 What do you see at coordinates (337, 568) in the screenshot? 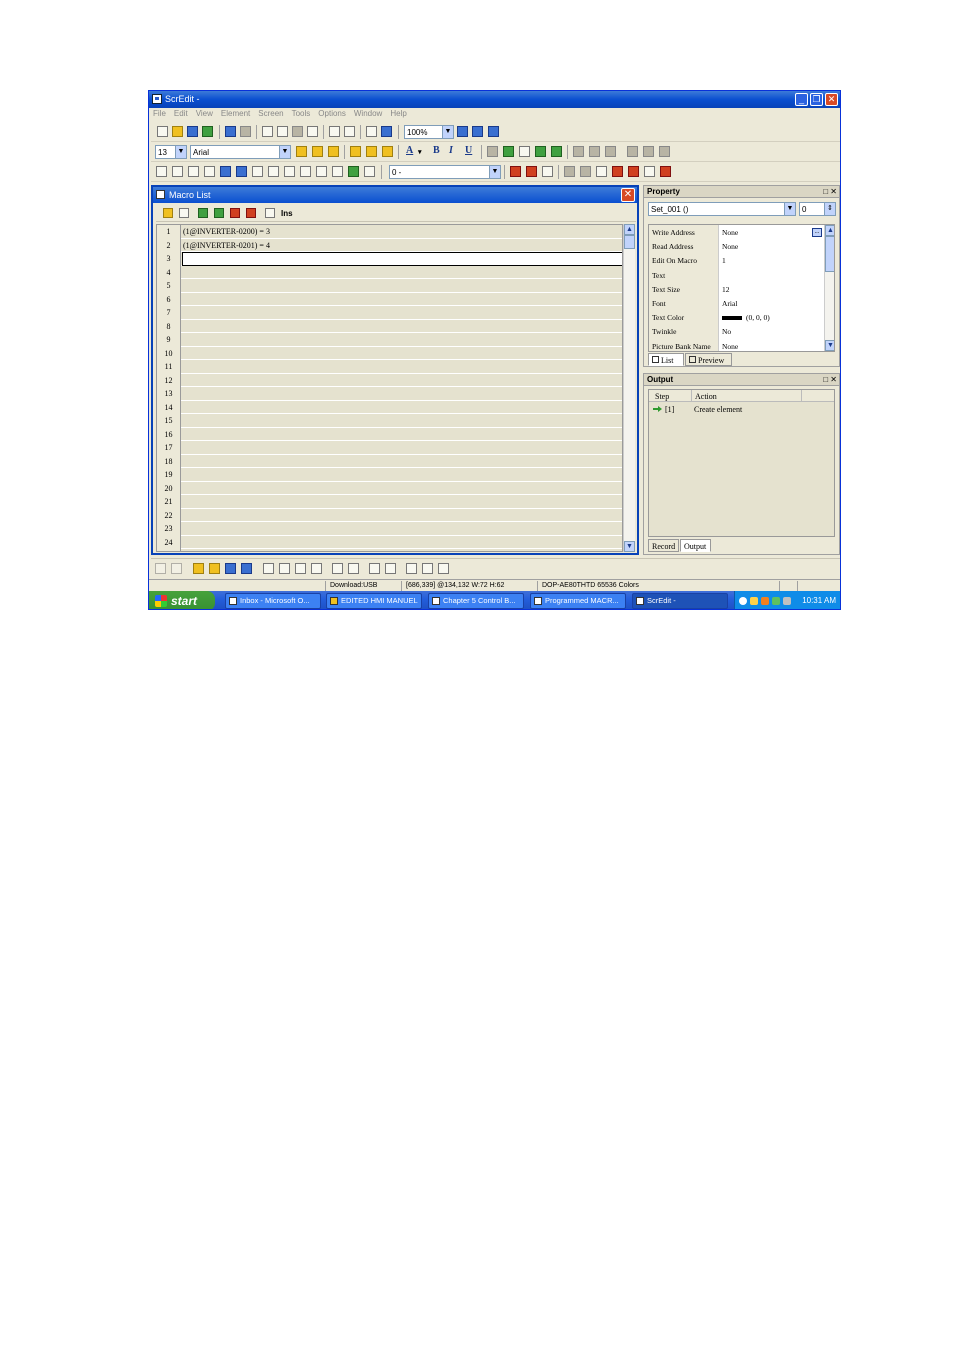
I see `center-horizontal-icon` at bounding box center [337, 568].